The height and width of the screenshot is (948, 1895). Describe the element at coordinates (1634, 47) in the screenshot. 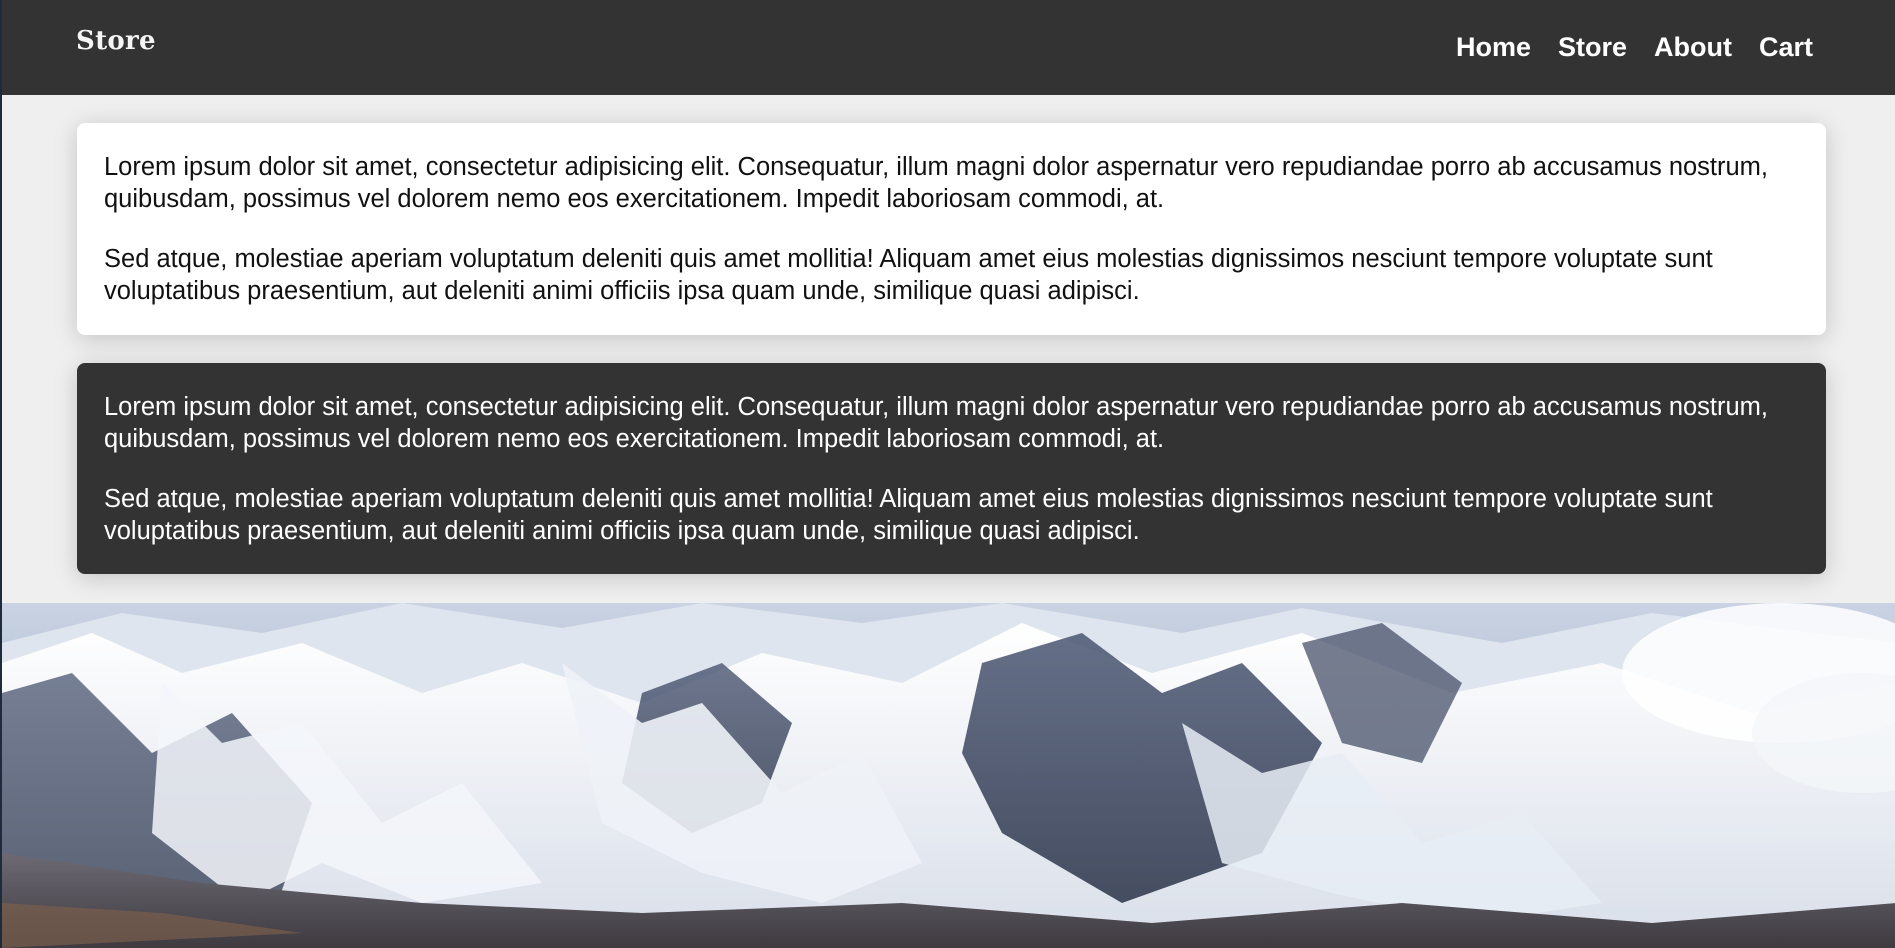

I see `nav-menu: Home Store About Cart` at that location.